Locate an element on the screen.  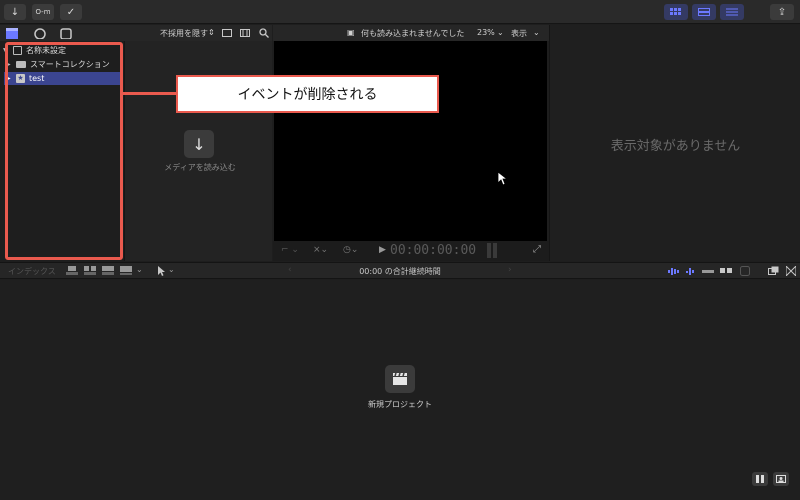
viewer-canvas is located at coordinates (410, 141).